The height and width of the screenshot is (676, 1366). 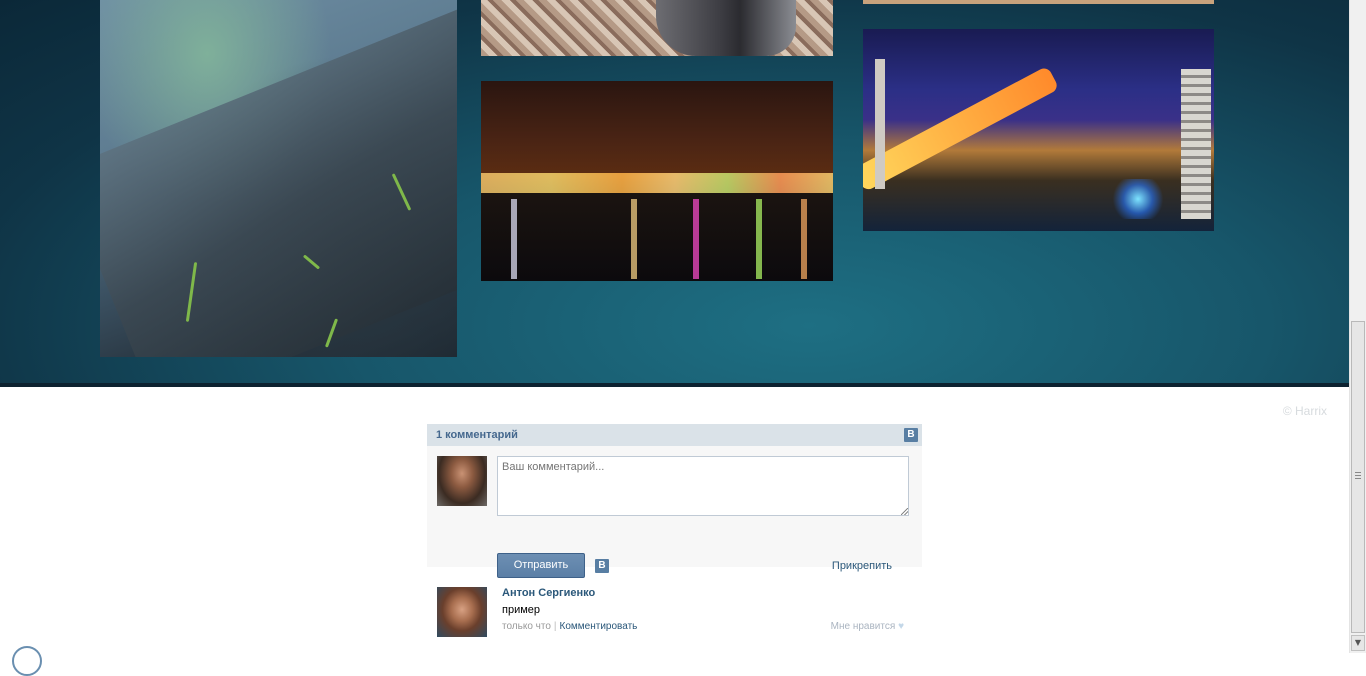 What do you see at coordinates (862, 566) in the screenshot?
I see `attach-link: Прикрепить` at bounding box center [862, 566].